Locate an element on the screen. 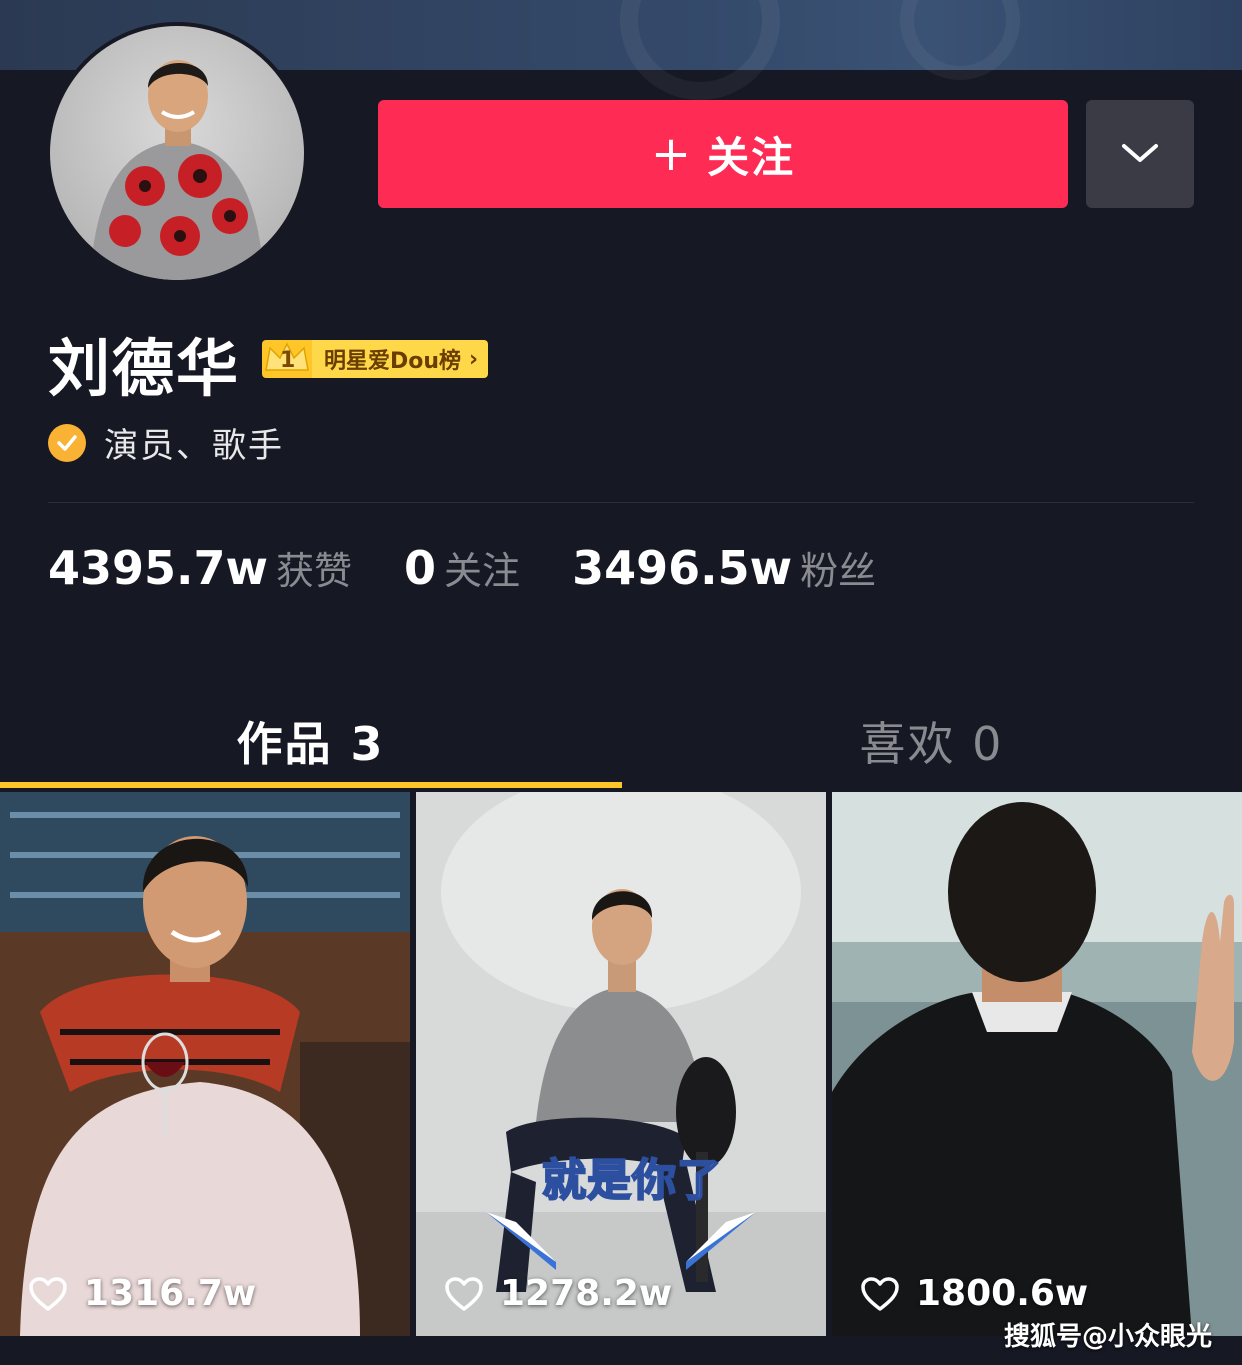  more-options-button is located at coordinates (1140, 154).